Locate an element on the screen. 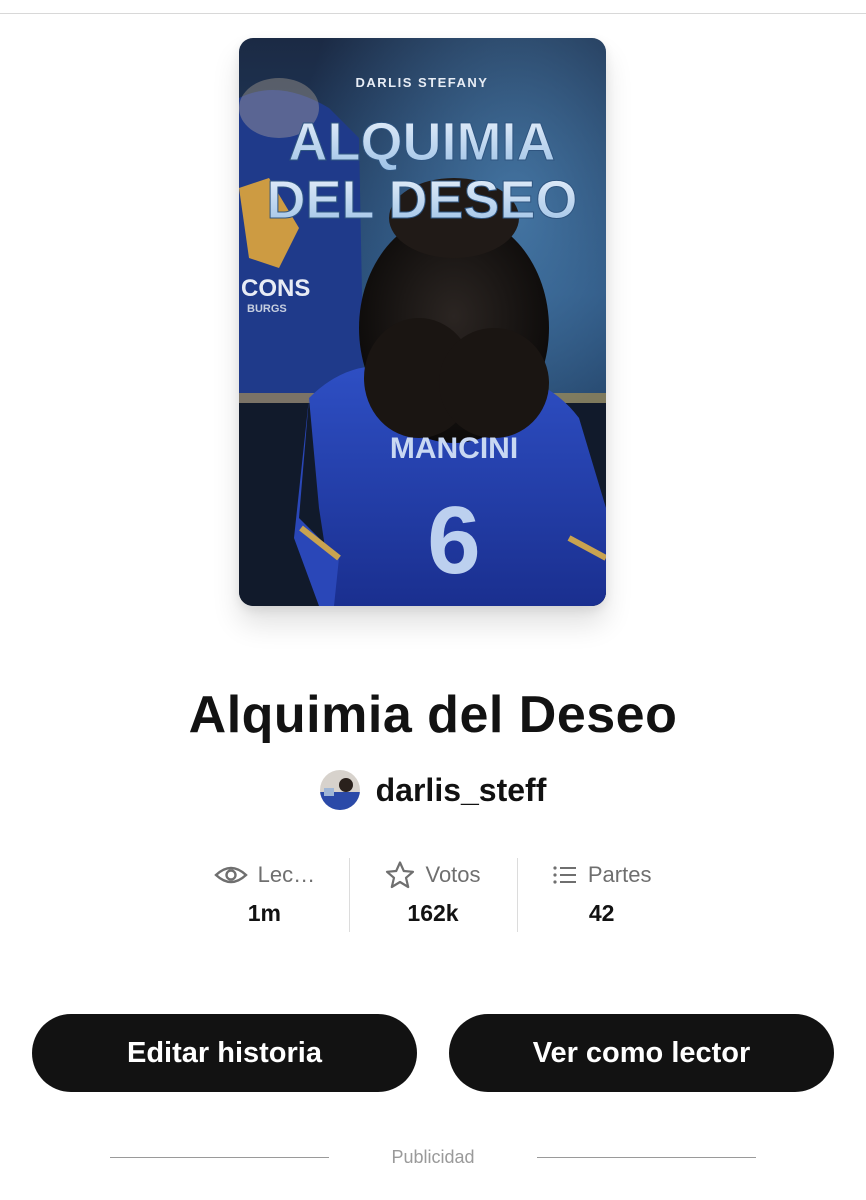  stat-parts-label: Partes is located at coordinates (619, 874).